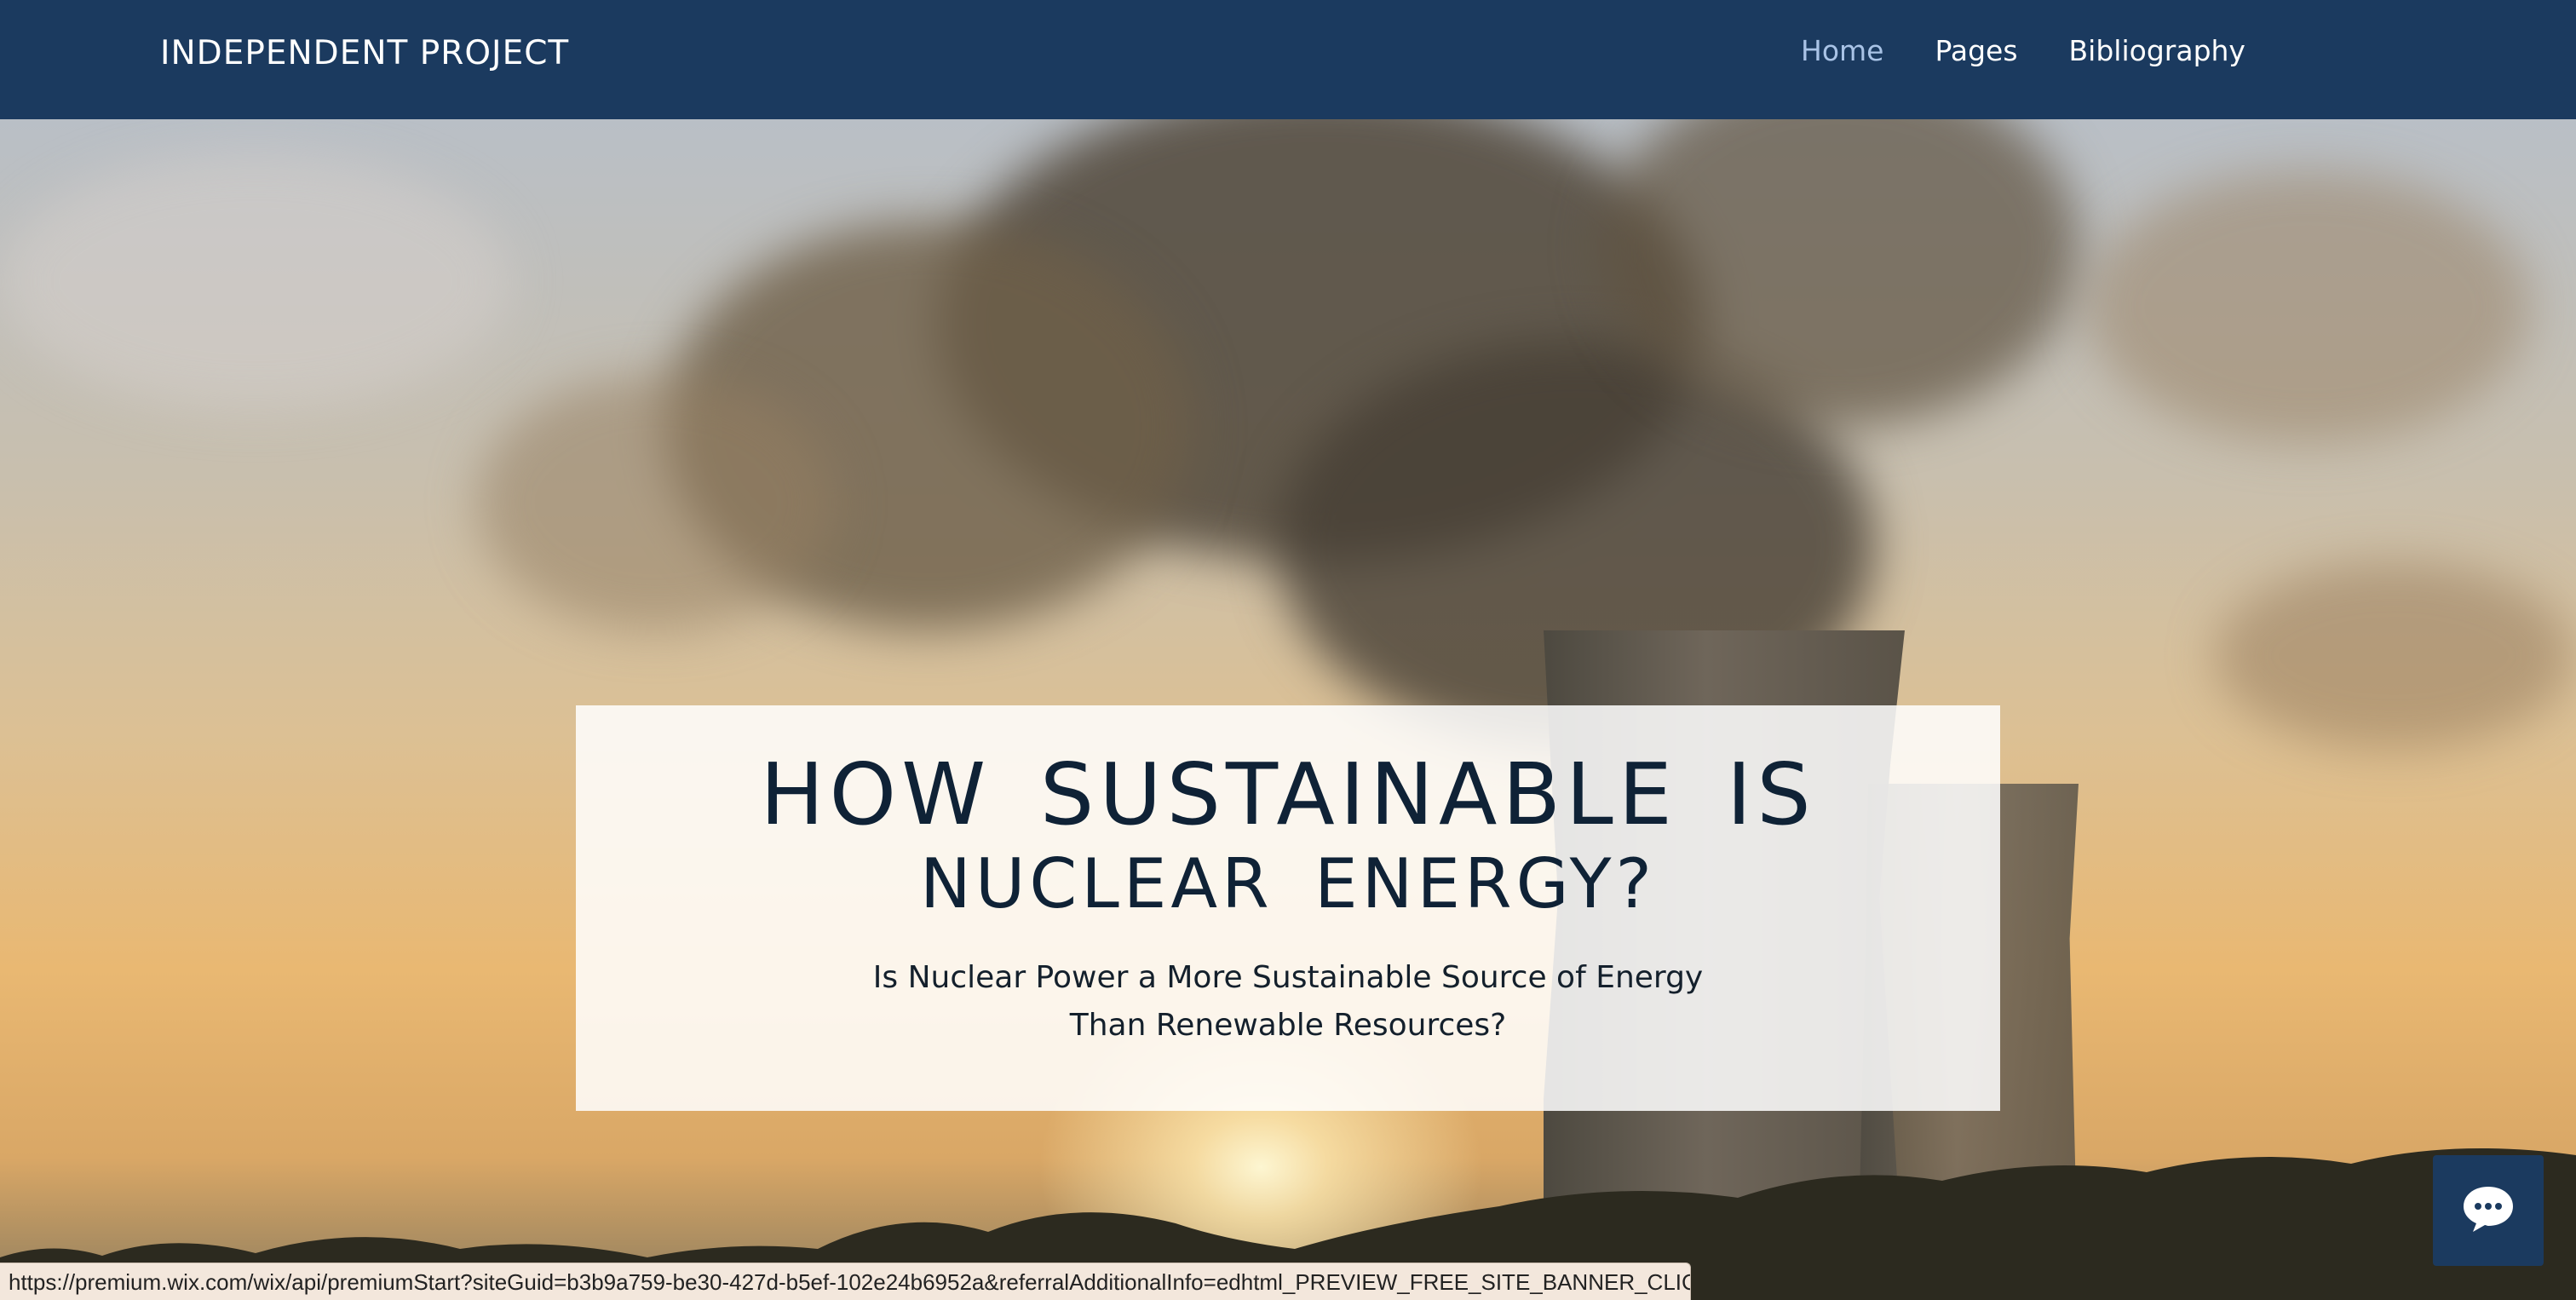 The width and height of the screenshot is (2576, 1300). I want to click on chat-bubble-icon, so click(2489, 1210).